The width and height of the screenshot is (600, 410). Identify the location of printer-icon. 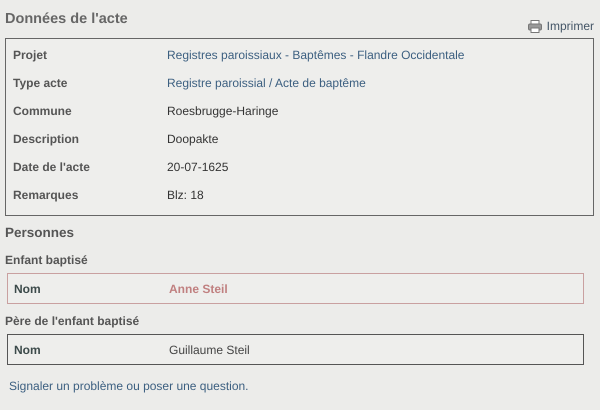
(535, 26).